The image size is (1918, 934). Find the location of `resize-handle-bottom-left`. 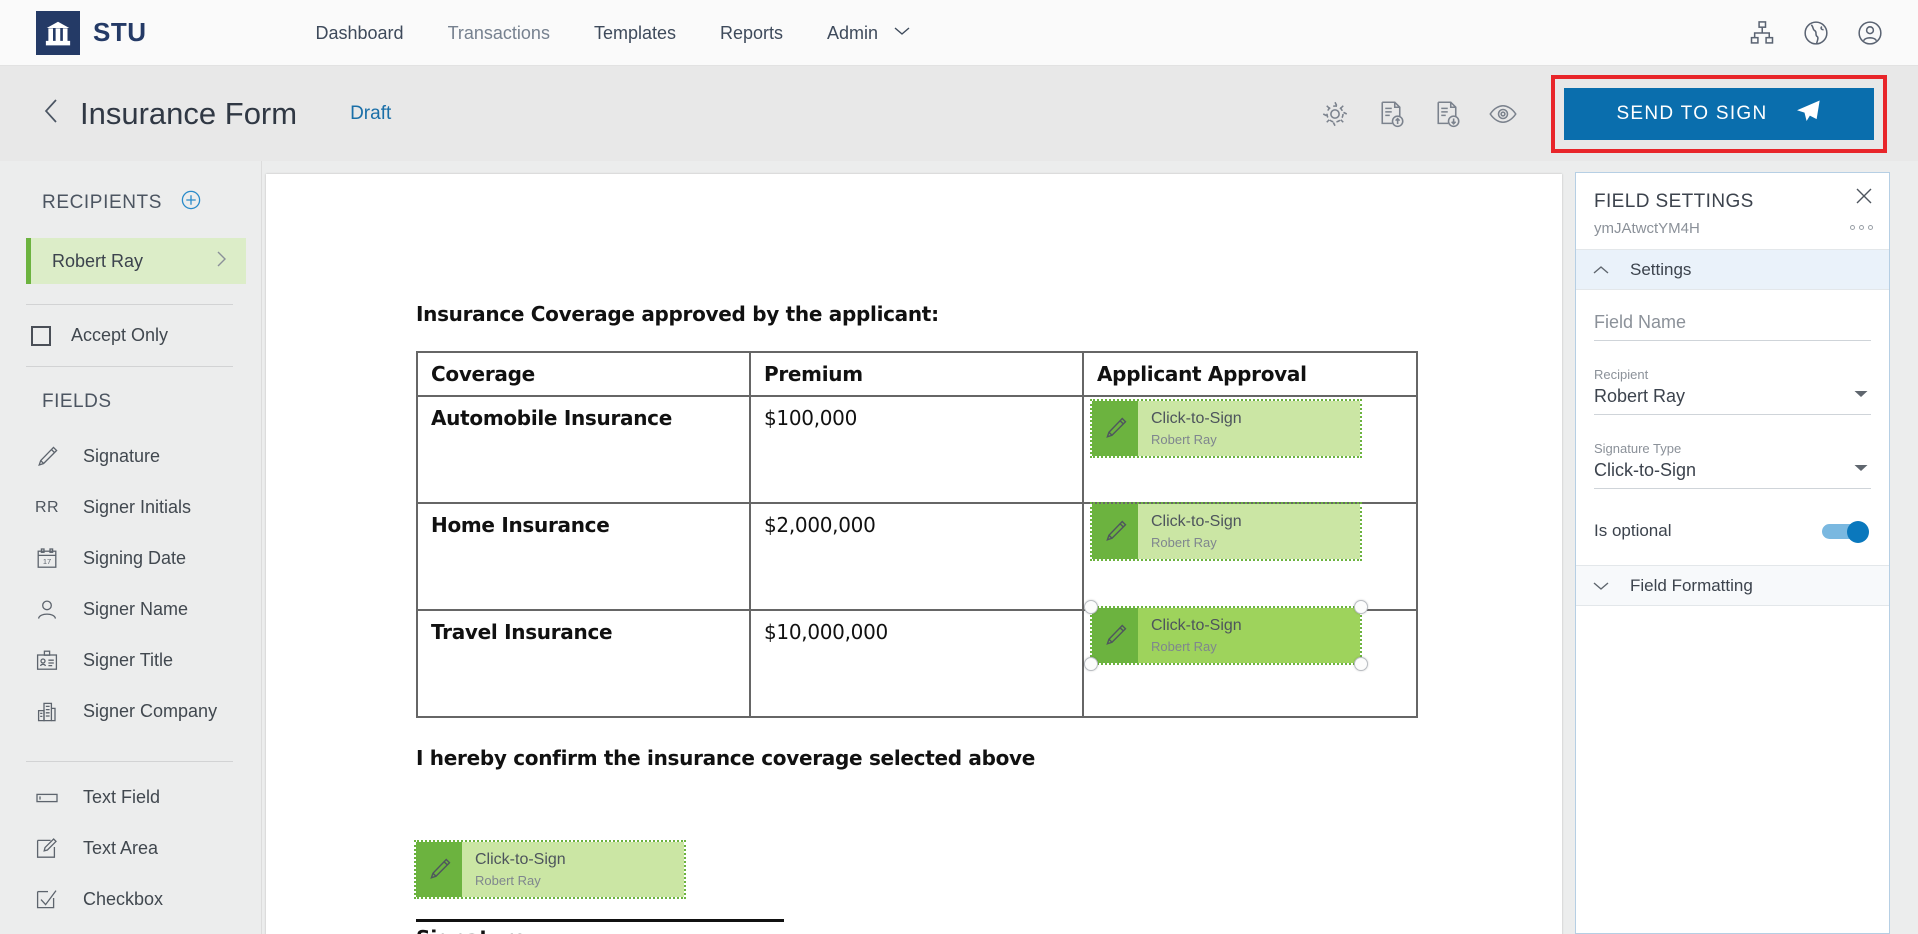

resize-handle-bottom-left is located at coordinates (1091, 664).